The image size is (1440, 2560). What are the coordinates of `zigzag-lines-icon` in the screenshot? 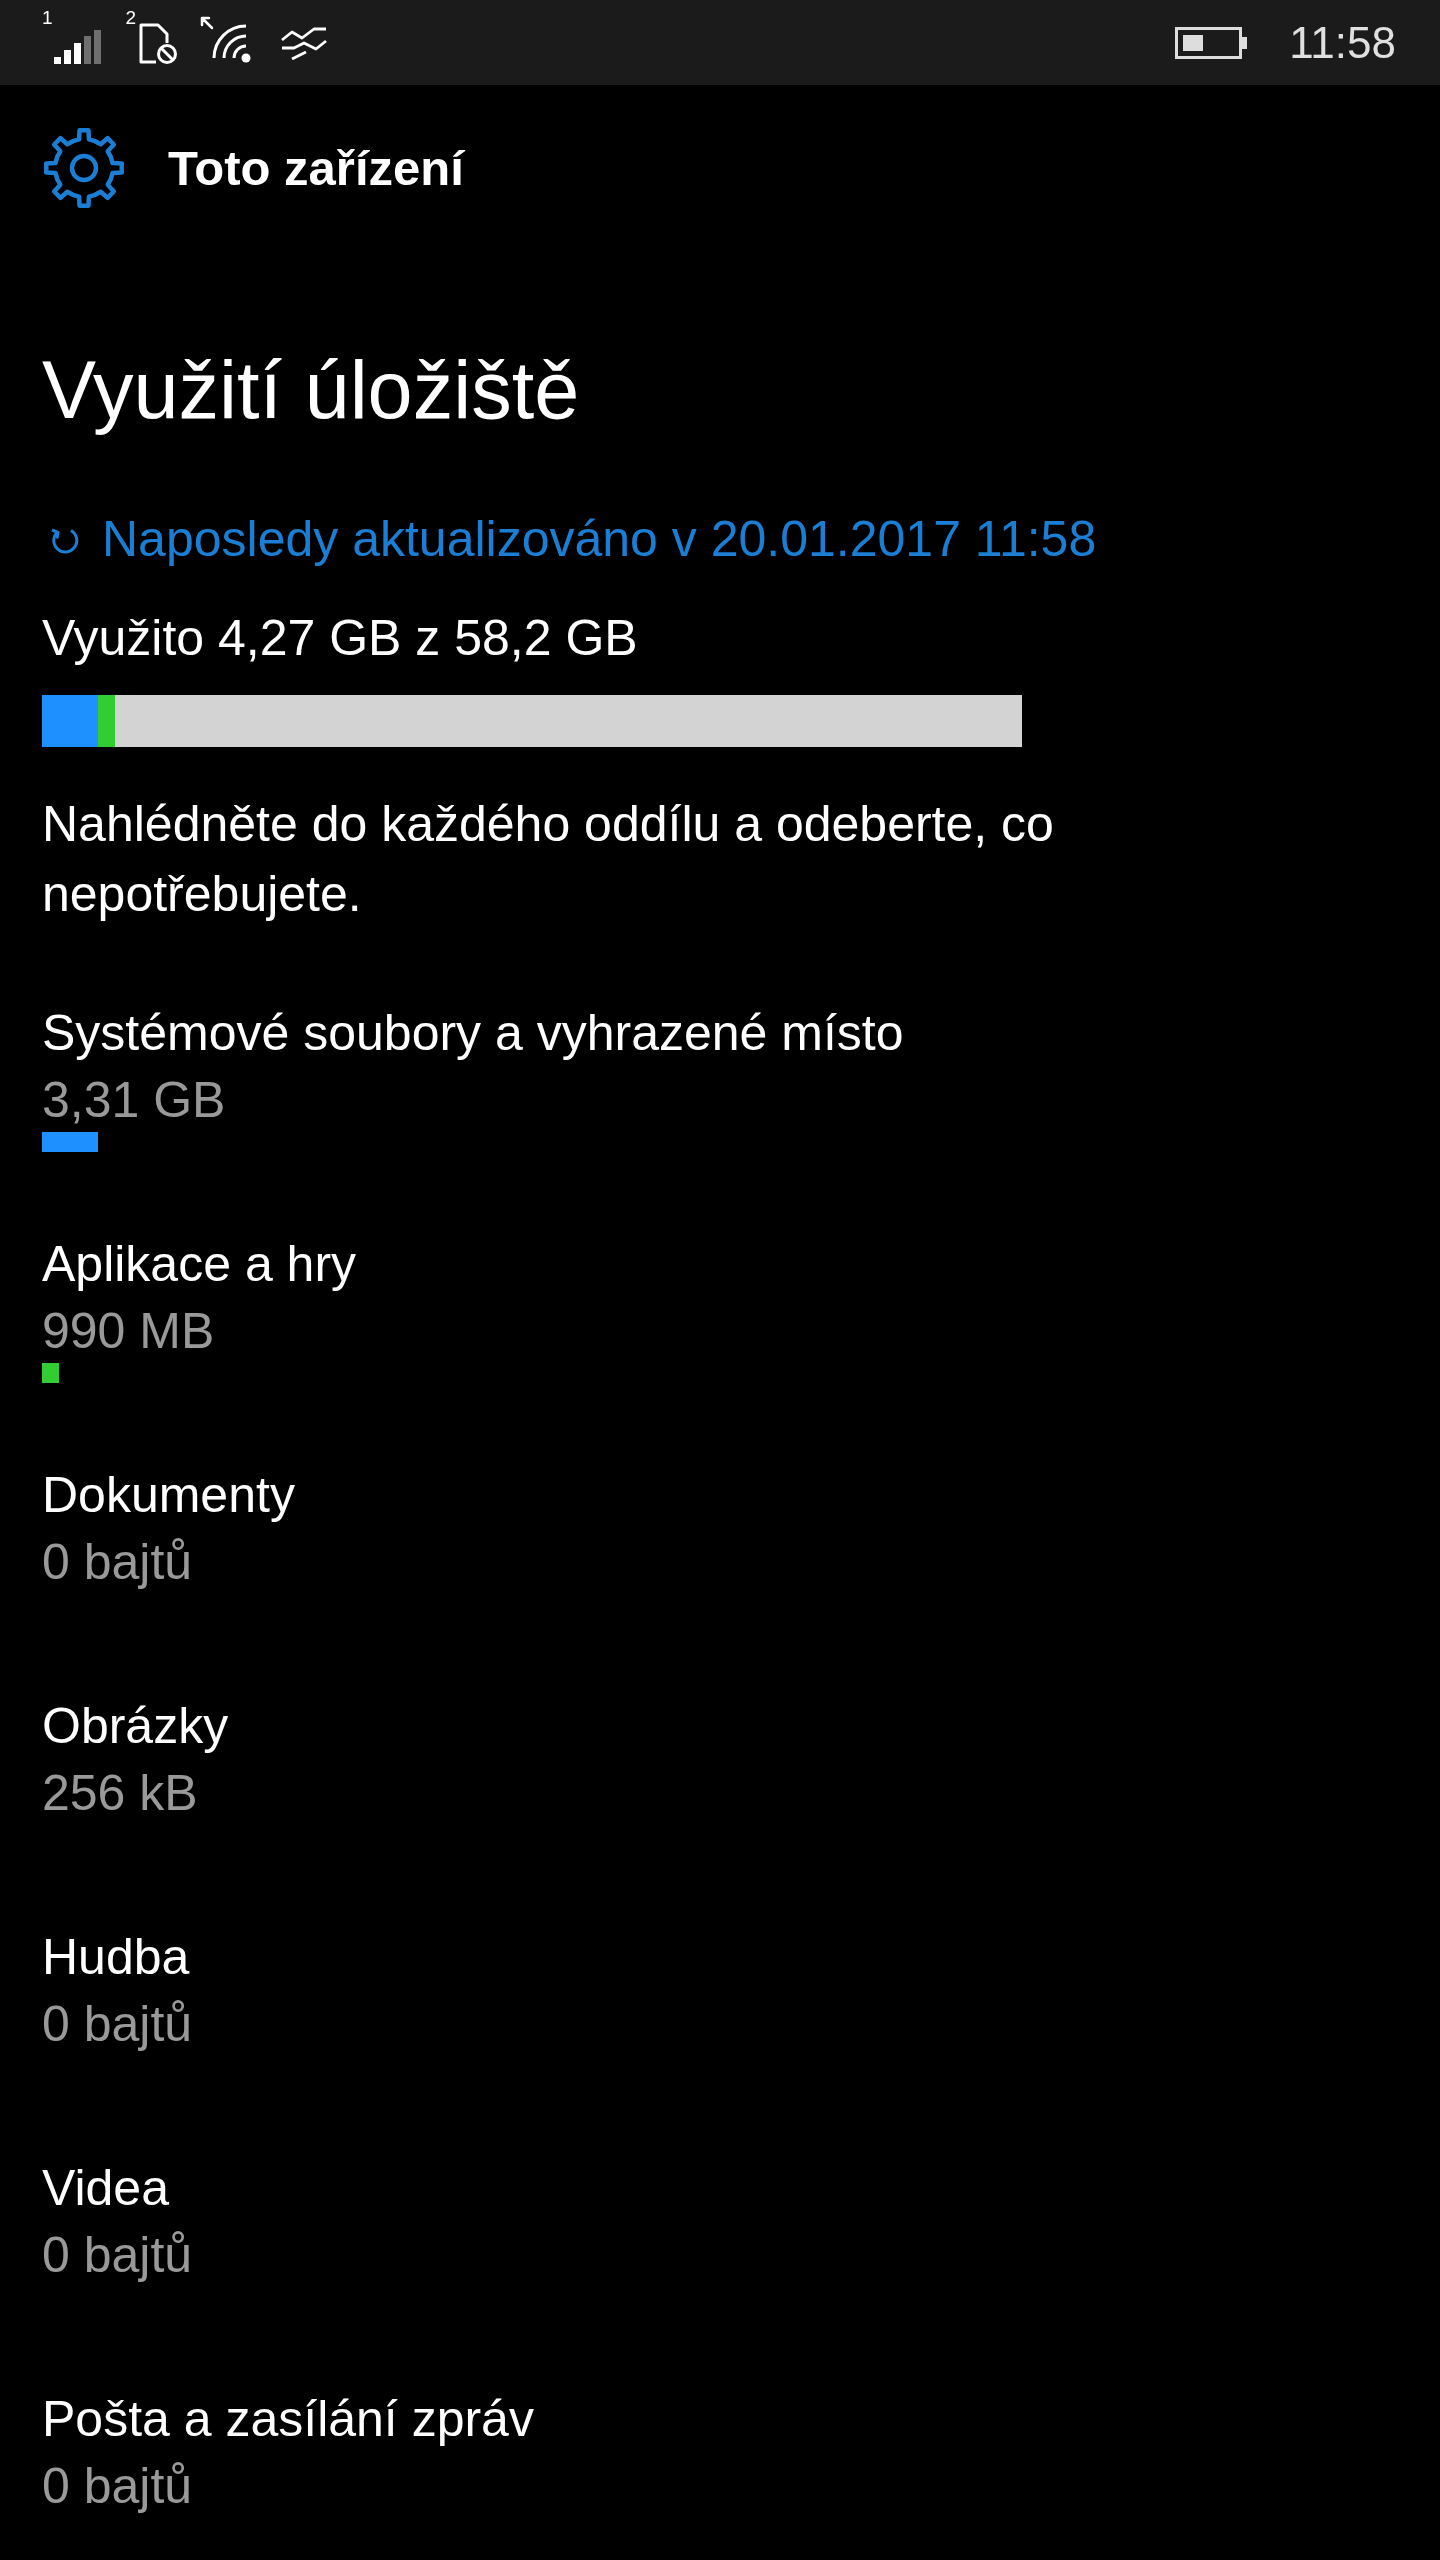 It's located at (304, 42).